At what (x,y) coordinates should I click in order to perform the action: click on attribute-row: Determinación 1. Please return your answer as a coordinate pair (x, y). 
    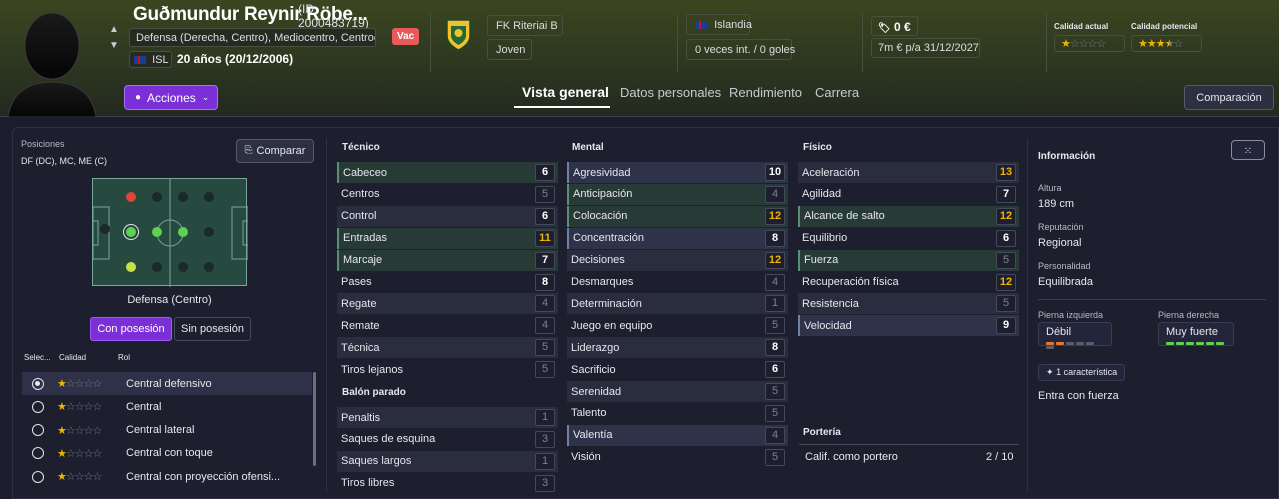
    Looking at the image, I should click on (677, 304).